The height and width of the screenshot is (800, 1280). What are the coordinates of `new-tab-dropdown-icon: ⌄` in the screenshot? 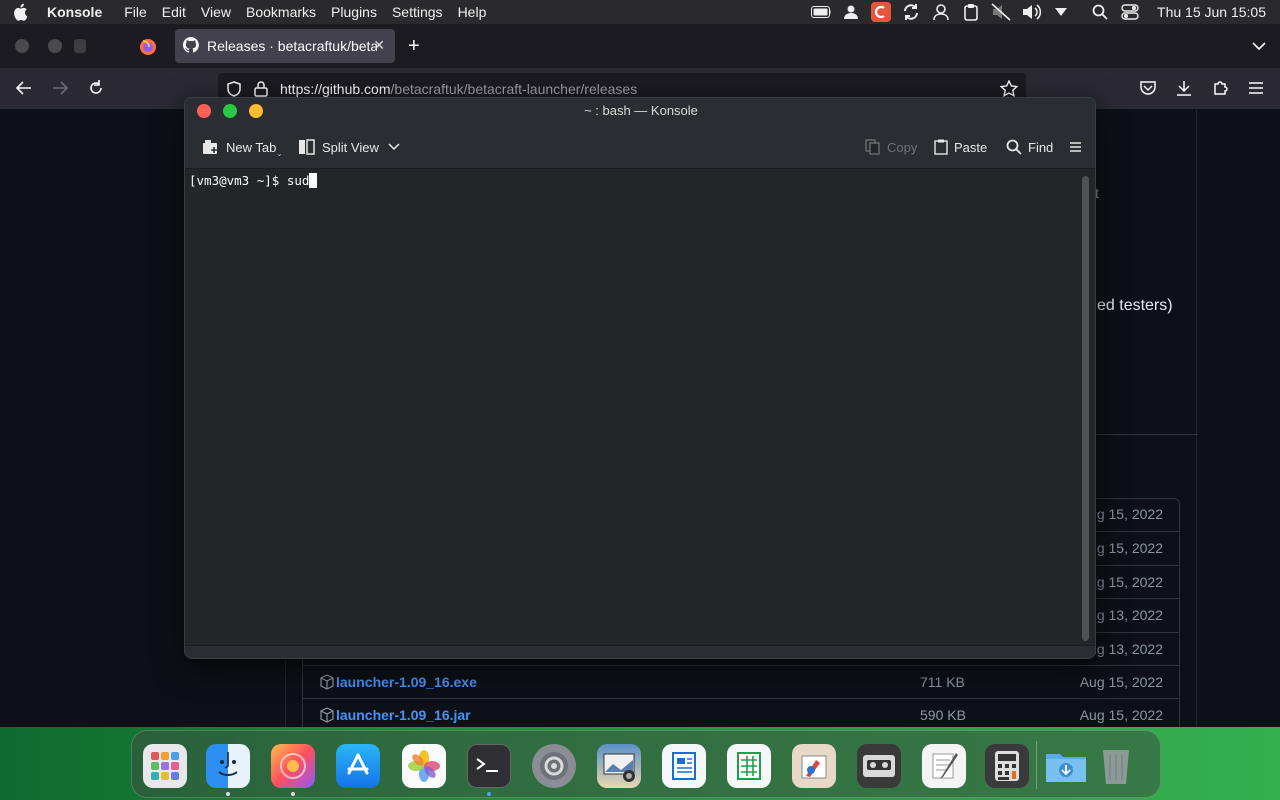 It's located at (279, 153).